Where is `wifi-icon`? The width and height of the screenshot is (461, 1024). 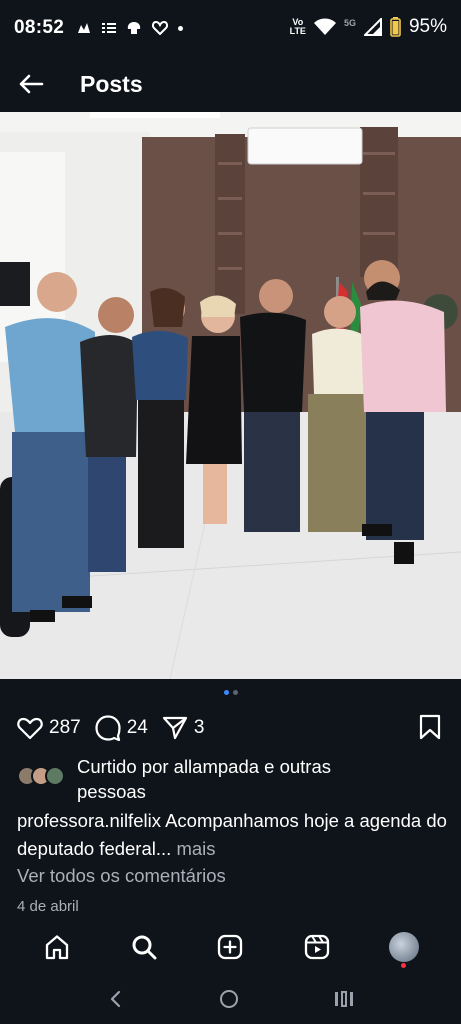
wifi-icon is located at coordinates (324, 26).